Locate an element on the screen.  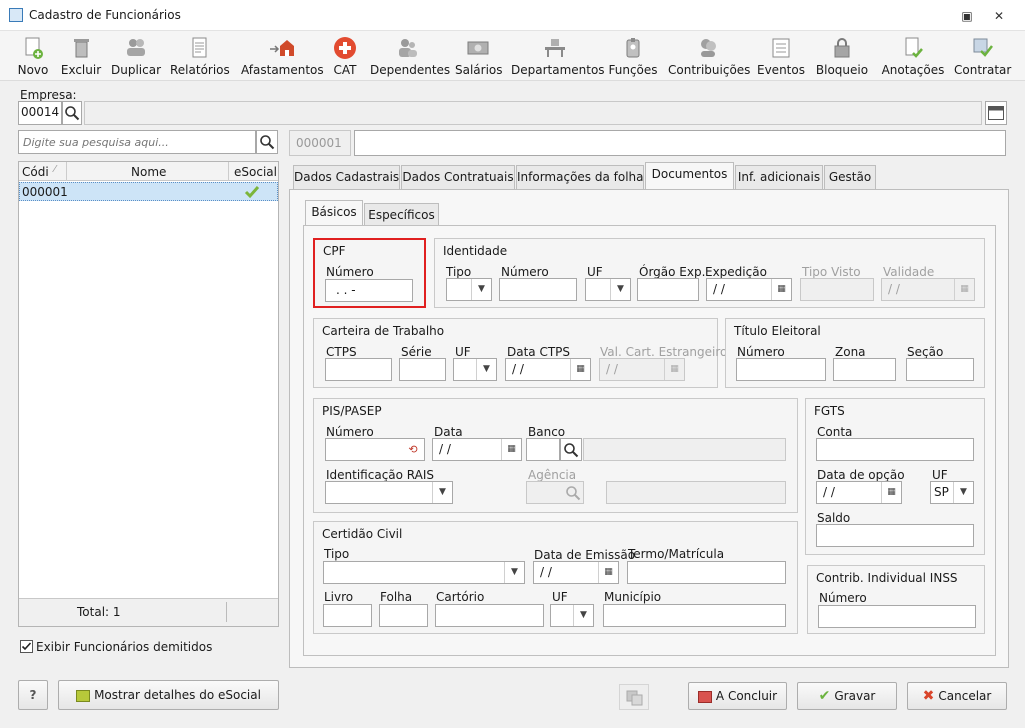
app-icon is located at coordinates (16, 15).